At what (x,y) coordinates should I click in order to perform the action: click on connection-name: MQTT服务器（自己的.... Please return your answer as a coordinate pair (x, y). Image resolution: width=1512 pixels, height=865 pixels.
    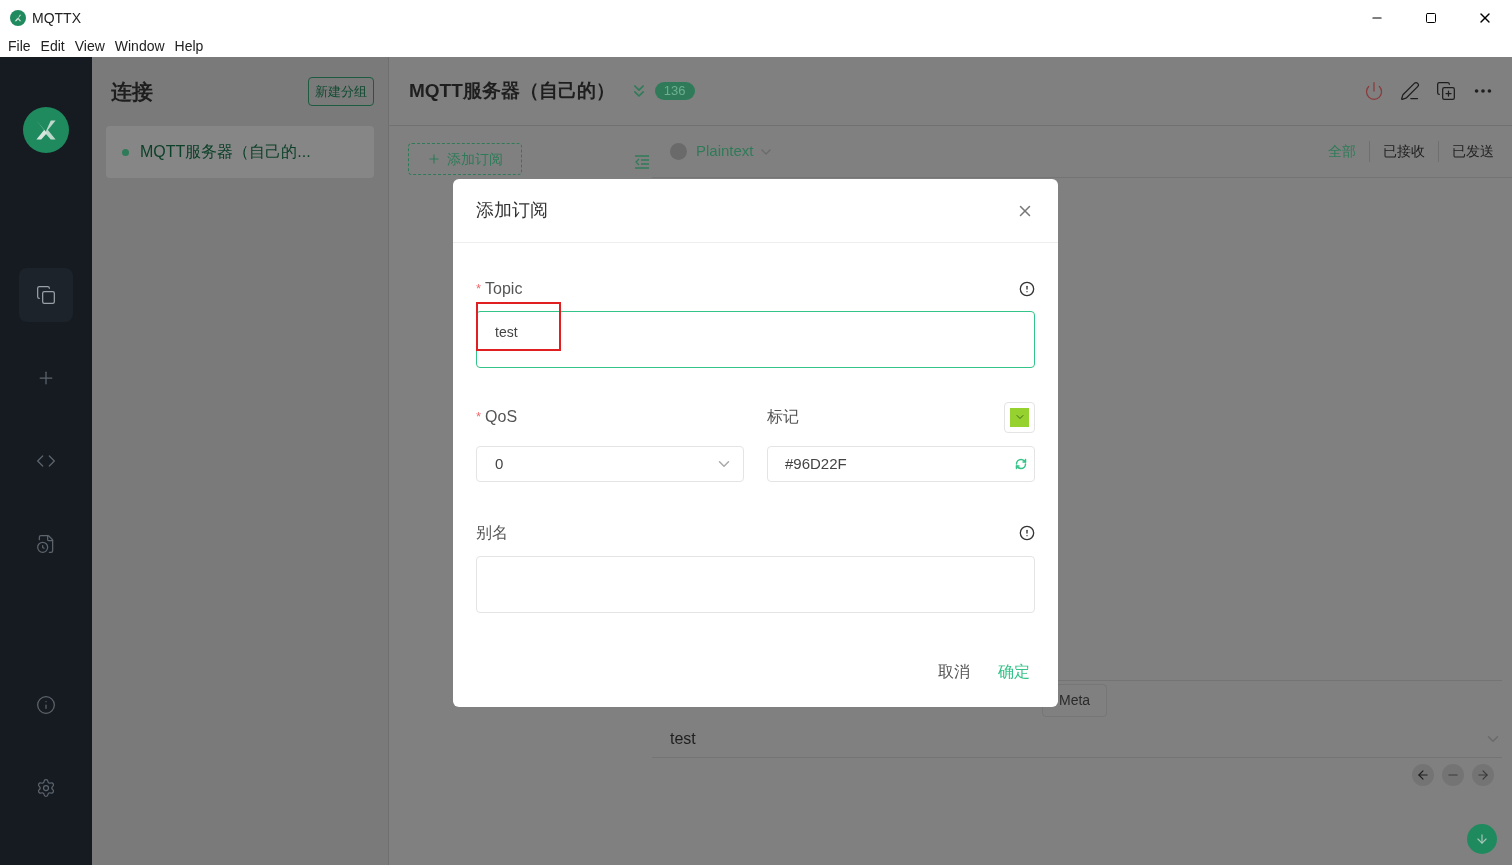
    Looking at the image, I should click on (225, 152).